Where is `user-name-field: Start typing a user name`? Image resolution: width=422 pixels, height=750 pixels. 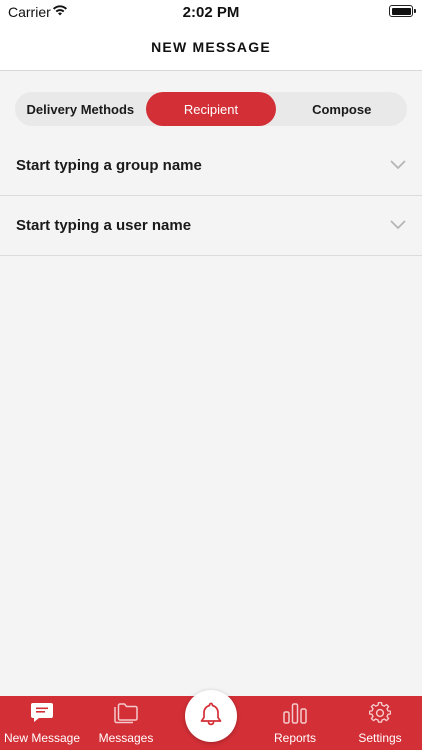
user-name-field: Start typing a user name is located at coordinates (211, 226).